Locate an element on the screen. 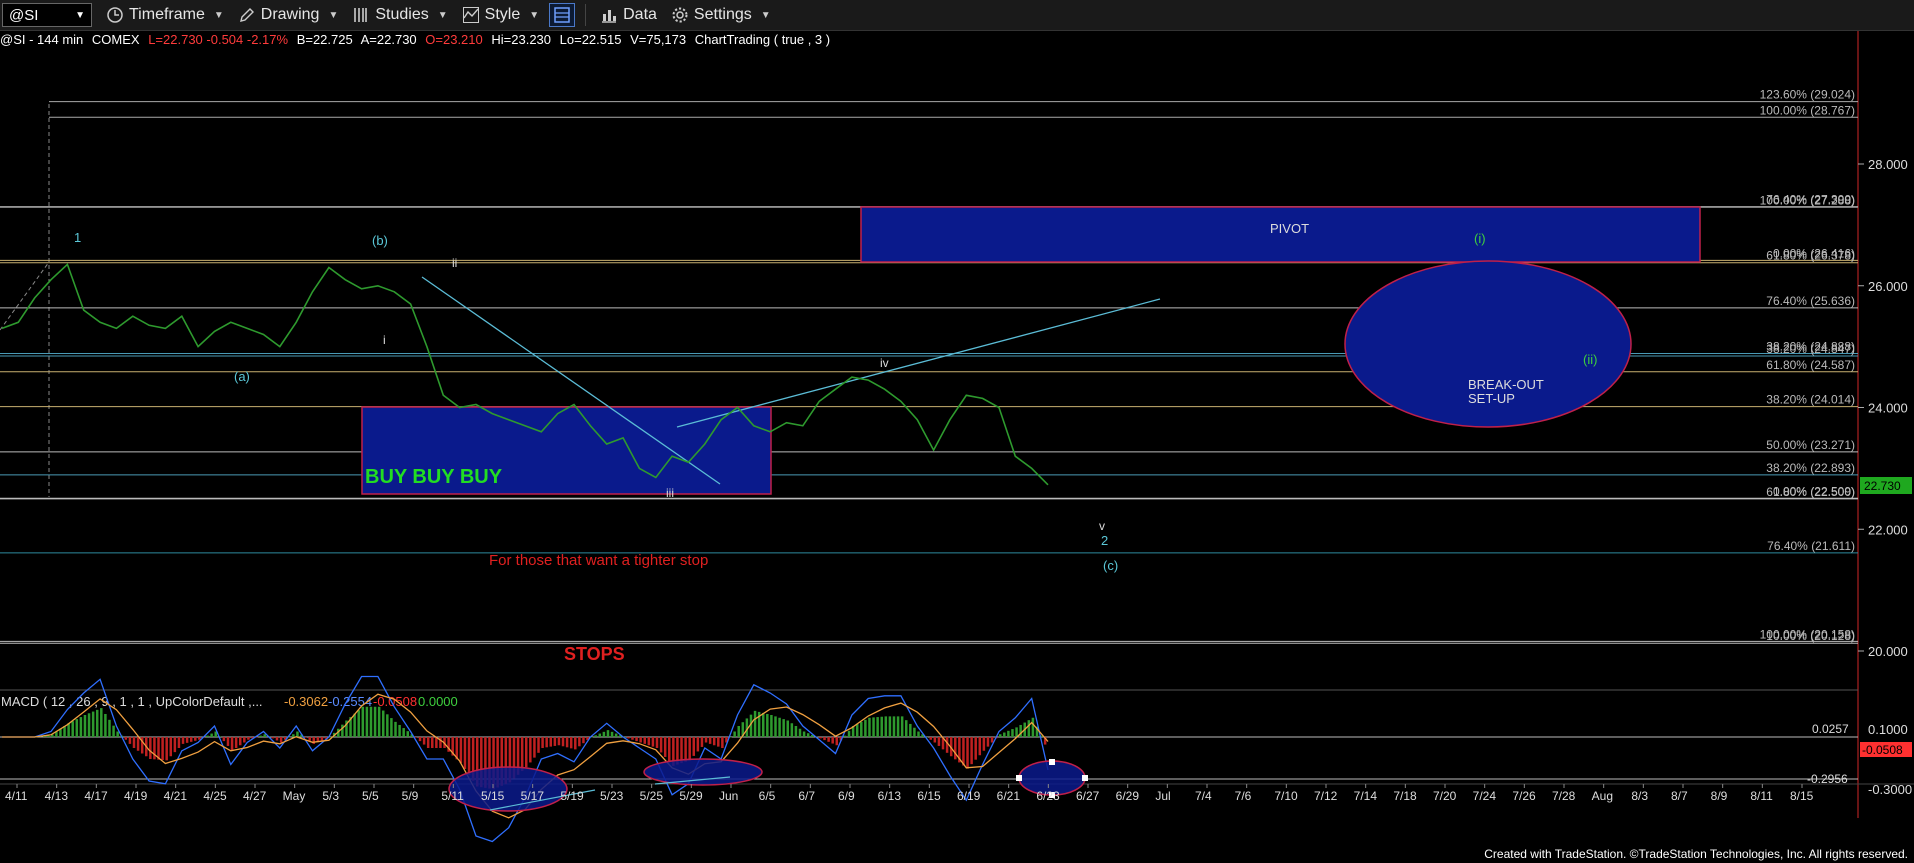  studies-menu: Studies ▼ is located at coordinates (400, 15).